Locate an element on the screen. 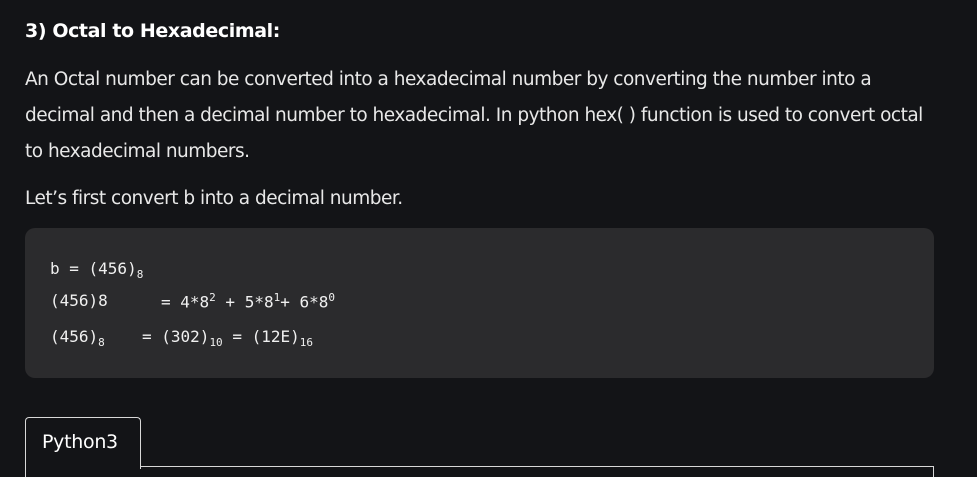 The image size is (977, 477). tab-label: Python3 is located at coordinates (80, 442).